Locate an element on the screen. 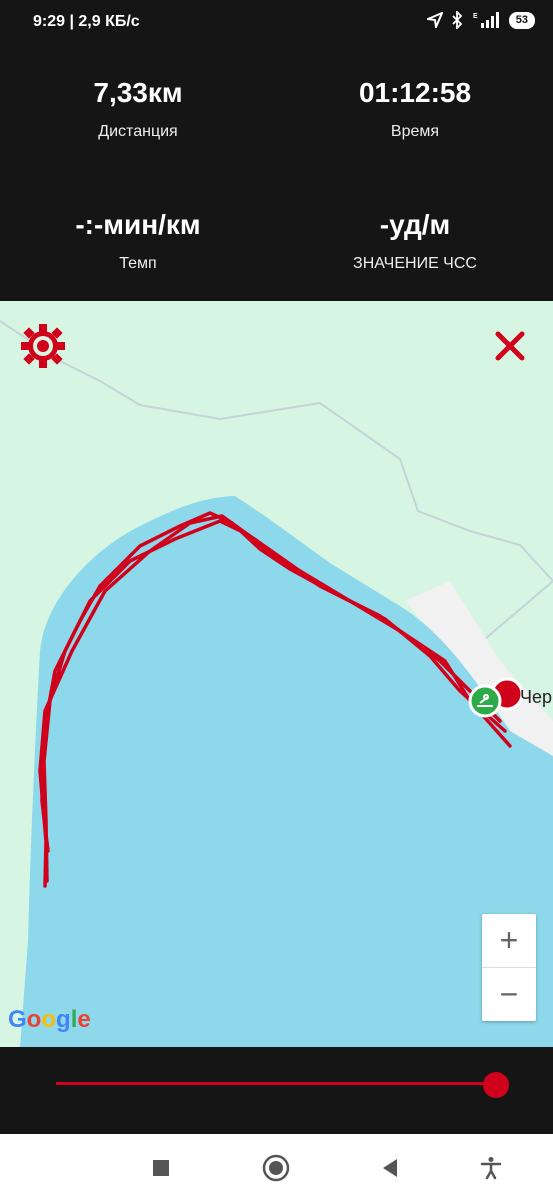  zoom-controls: + − is located at coordinates (509, 967).